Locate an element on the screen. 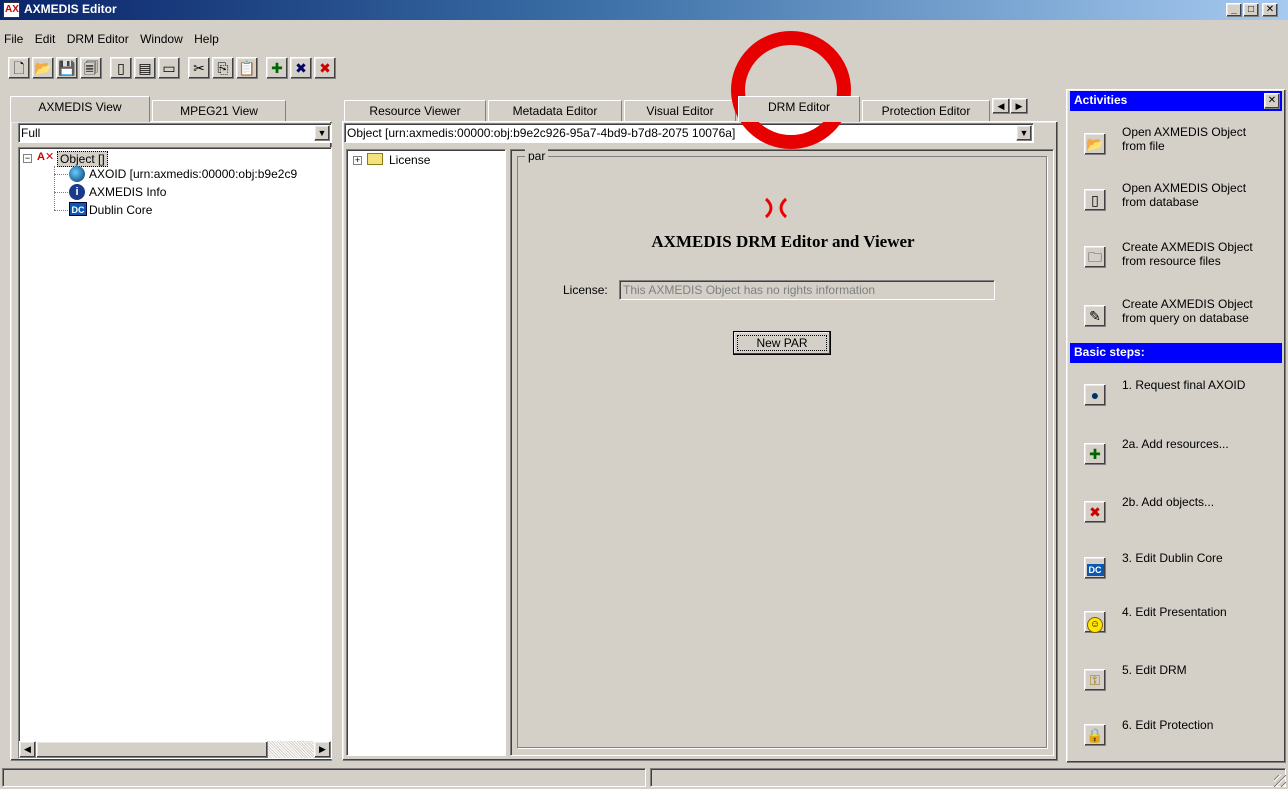  open-icon: 📂 is located at coordinates (43, 68).